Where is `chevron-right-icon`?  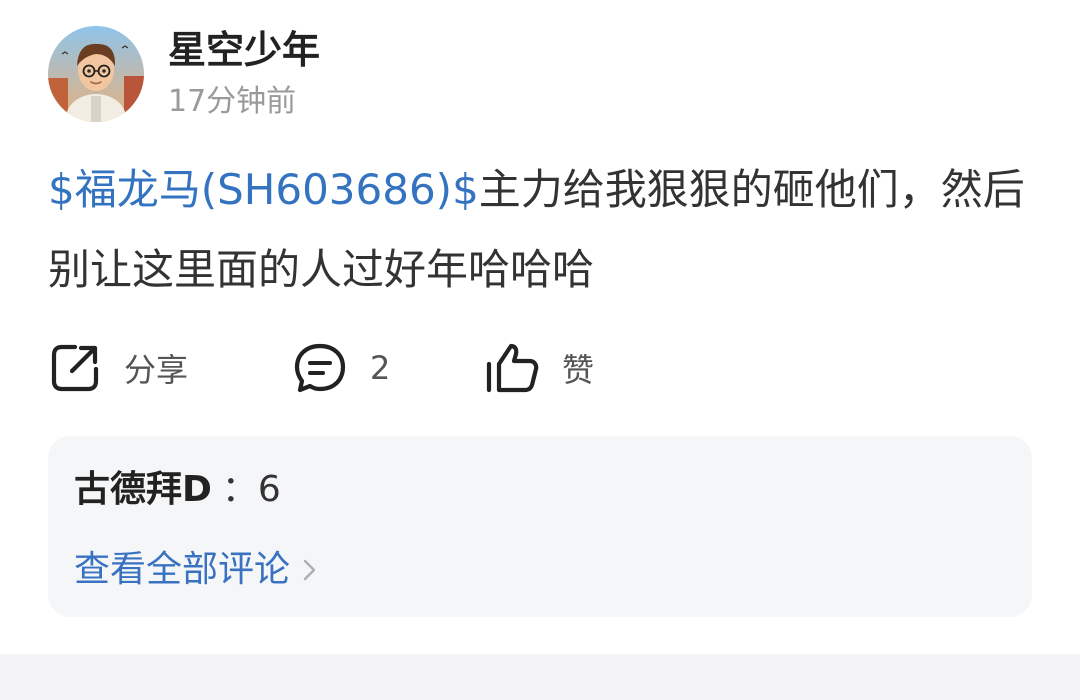
chevron-right-icon is located at coordinates (309, 570).